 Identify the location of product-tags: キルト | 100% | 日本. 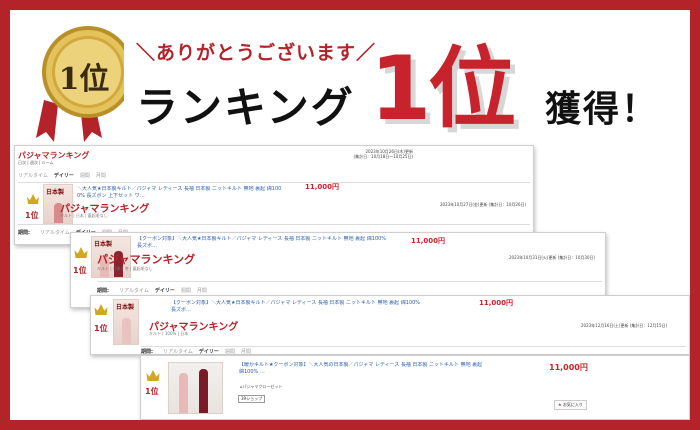
(169, 333).